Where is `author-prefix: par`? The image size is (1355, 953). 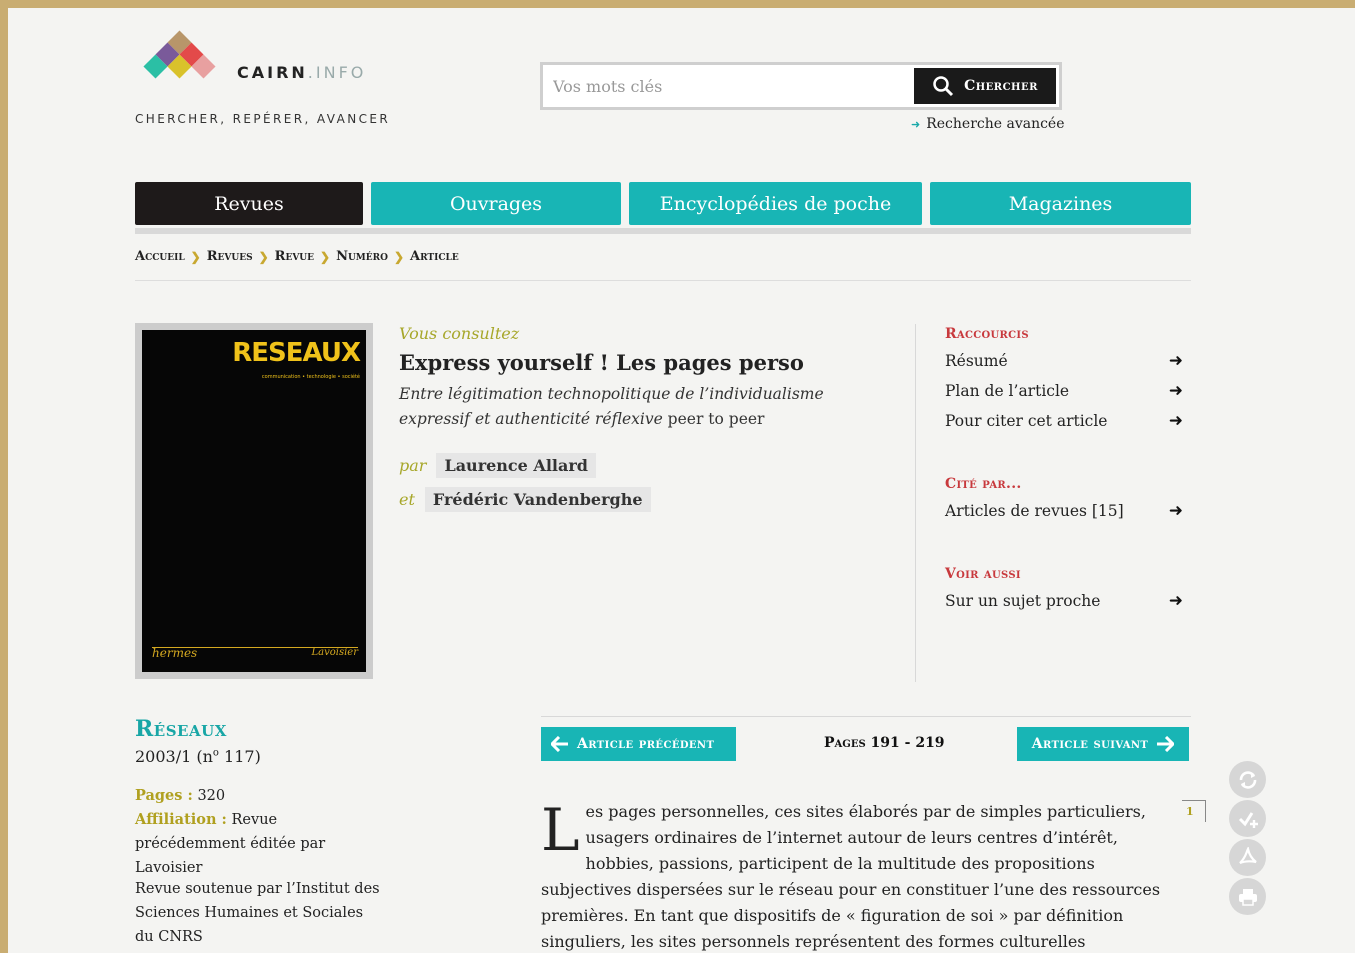
author-prefix: par is located at coordinates (413, 465).